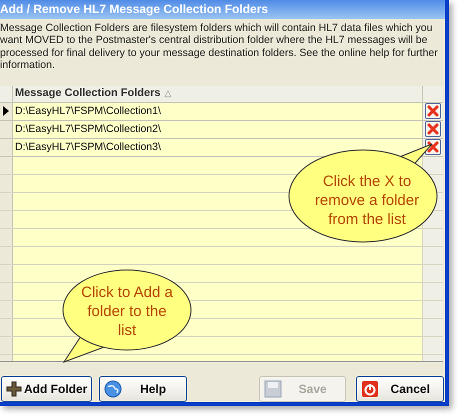 The width and height of the screenshot is (464, 419). I want to click on current-row-icon, so click(6, 111).